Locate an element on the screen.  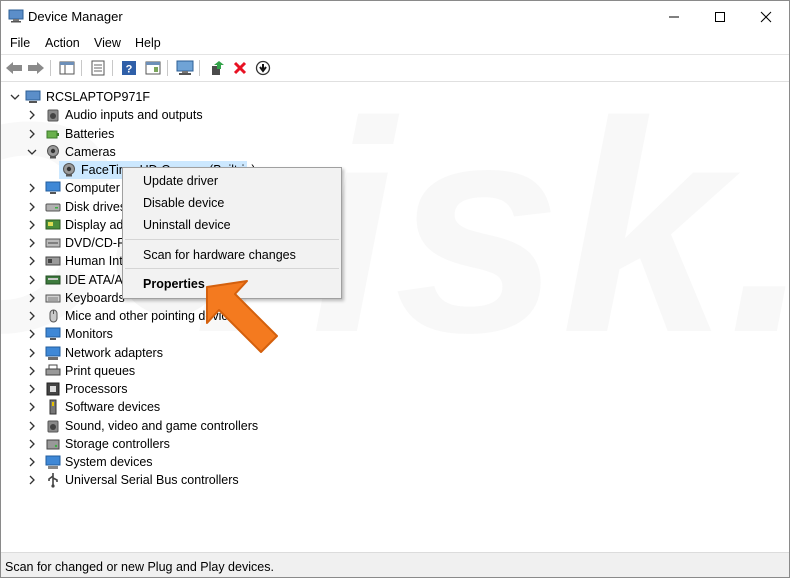
orange-pointer-arrow-icon is located at coordinates (242, 316).